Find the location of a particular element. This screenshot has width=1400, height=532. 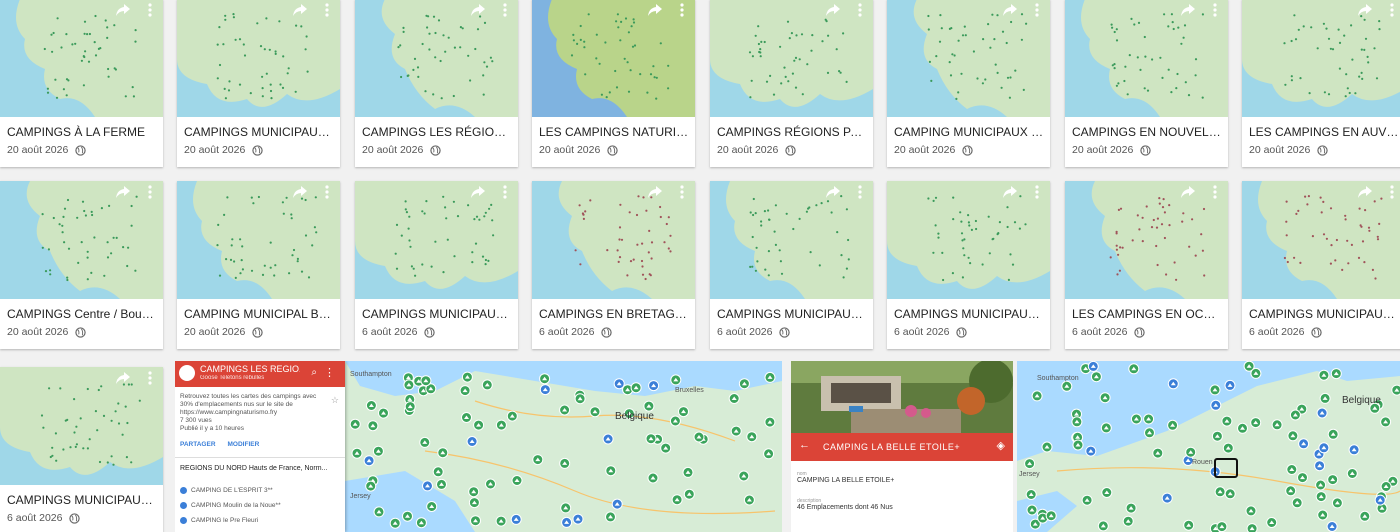

map-card: CAMPINGS À LA FERME 20 août 2026 is located at coordinates (81, 83).